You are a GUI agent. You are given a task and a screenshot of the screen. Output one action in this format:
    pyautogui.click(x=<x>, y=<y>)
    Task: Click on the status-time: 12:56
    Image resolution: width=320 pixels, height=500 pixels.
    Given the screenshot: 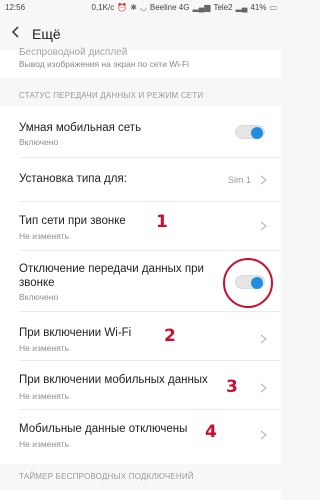 What is the action you would take?
    pyautogui.click(x=15, y=7)
    